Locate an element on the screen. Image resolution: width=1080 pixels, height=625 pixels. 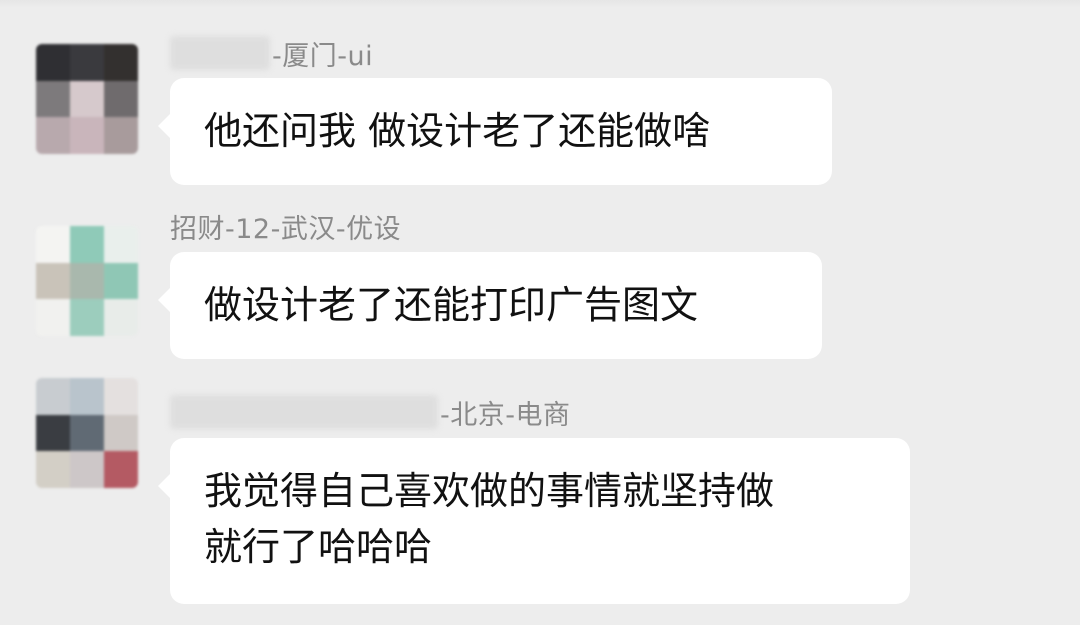
sender-name: -厦门-ui is located at coordinates (271, 53).